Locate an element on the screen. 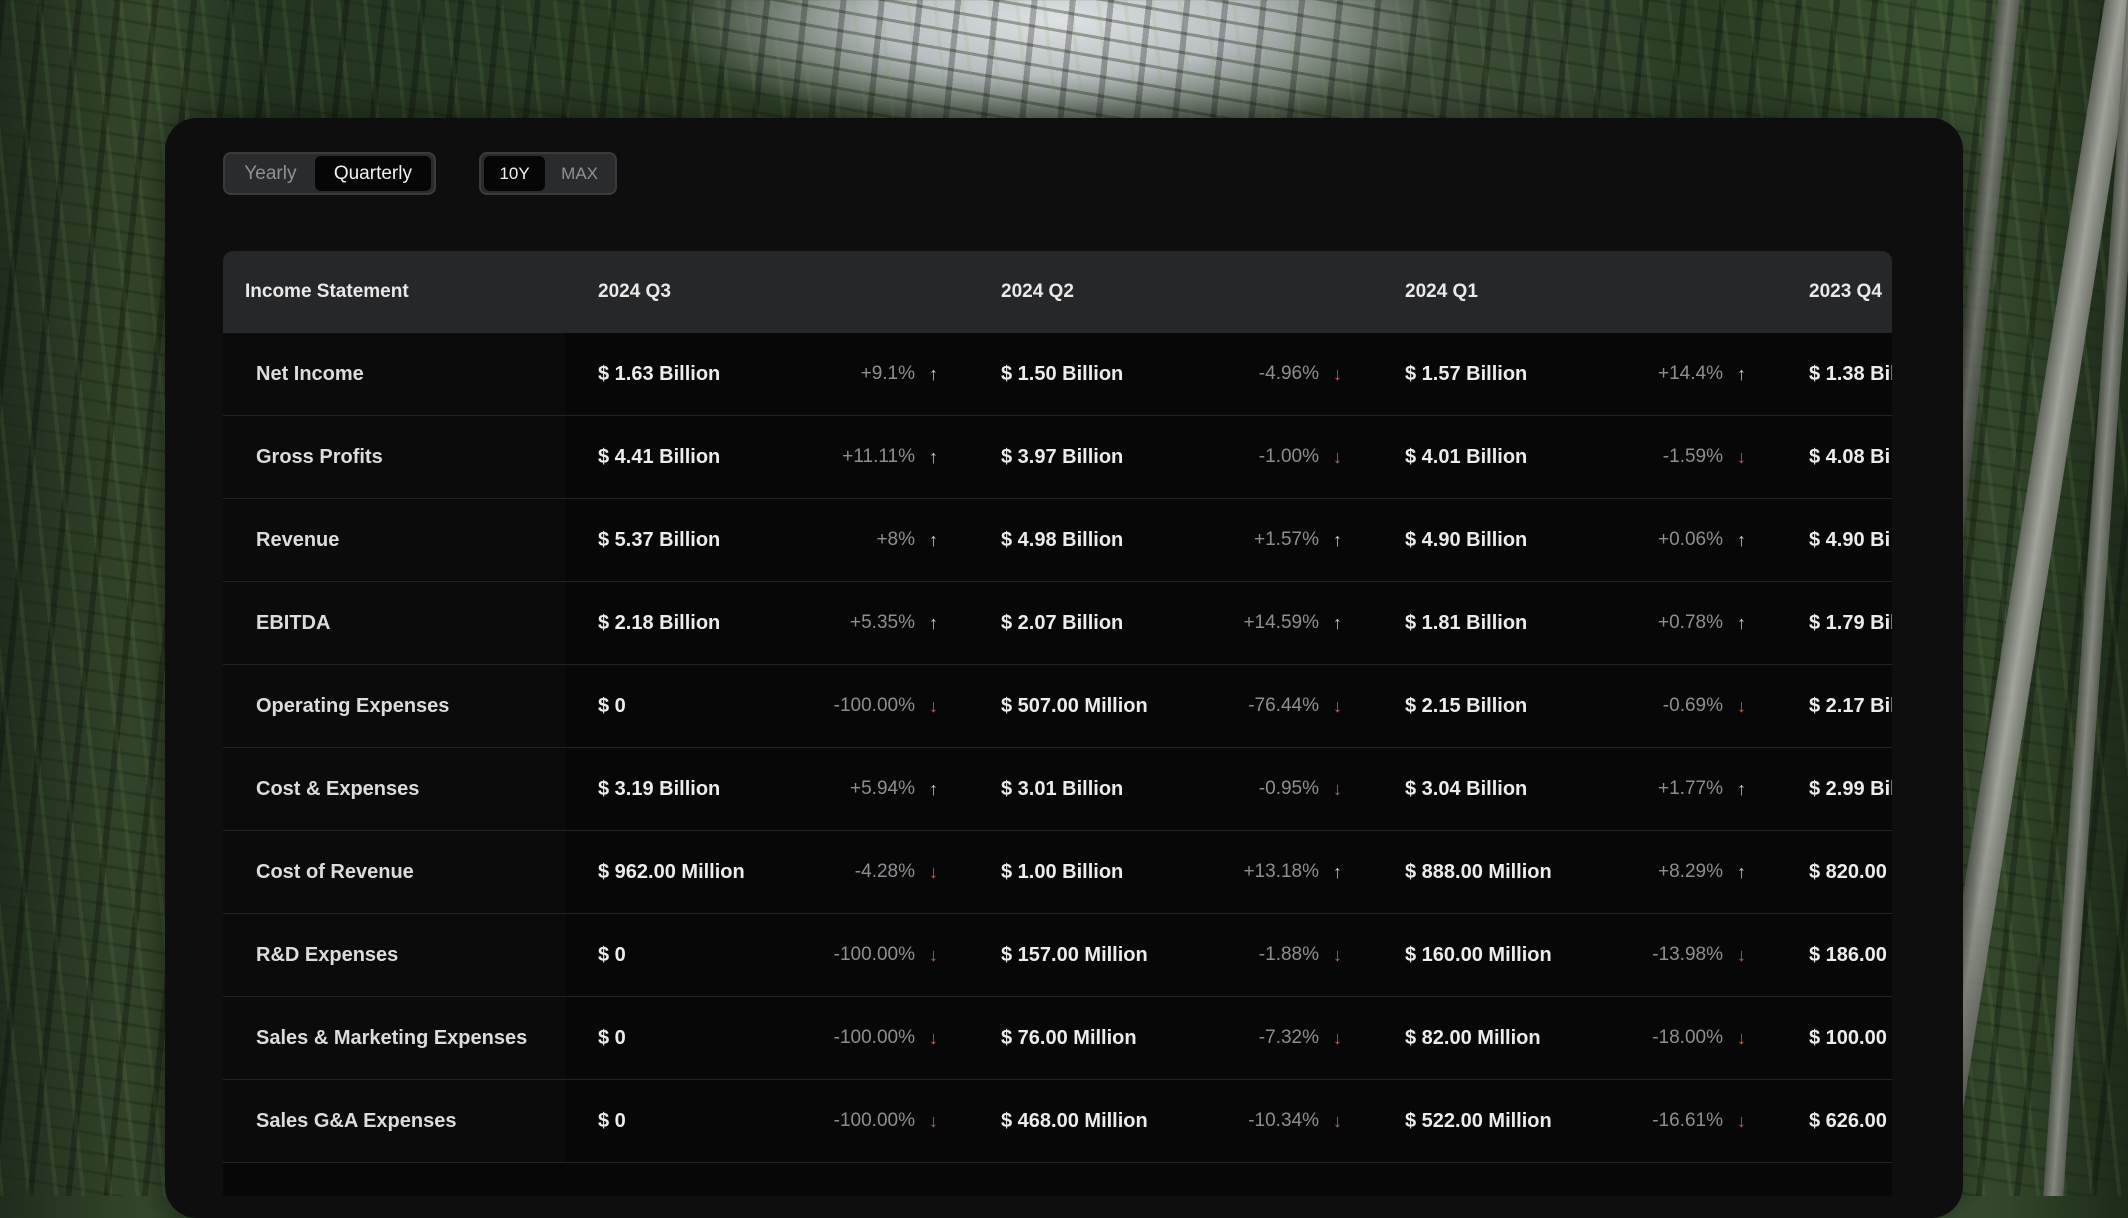 Image resolution: width=2128 pixels, height=1218 pixels. quarterly-toggle-button: Quarterly is located at coordinates (372, 173).